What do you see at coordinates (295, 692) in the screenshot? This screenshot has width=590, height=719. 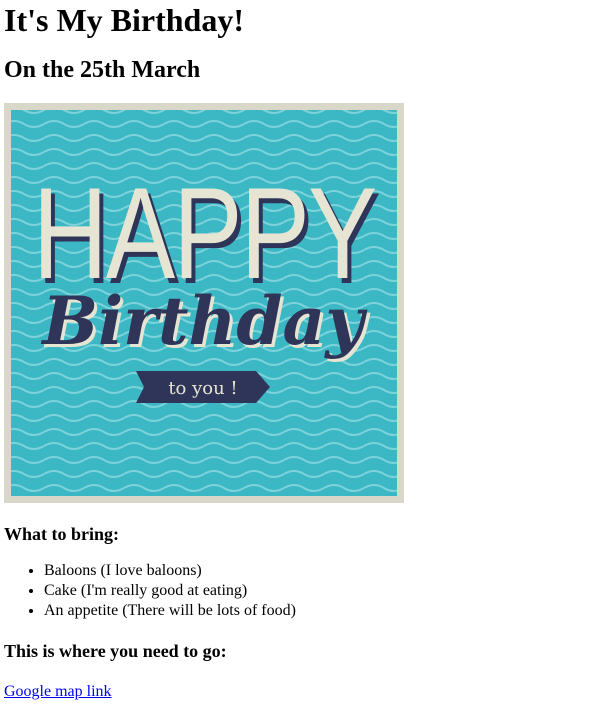 I see `link-paragraph: Google map link` at bounding box center [295, 692].